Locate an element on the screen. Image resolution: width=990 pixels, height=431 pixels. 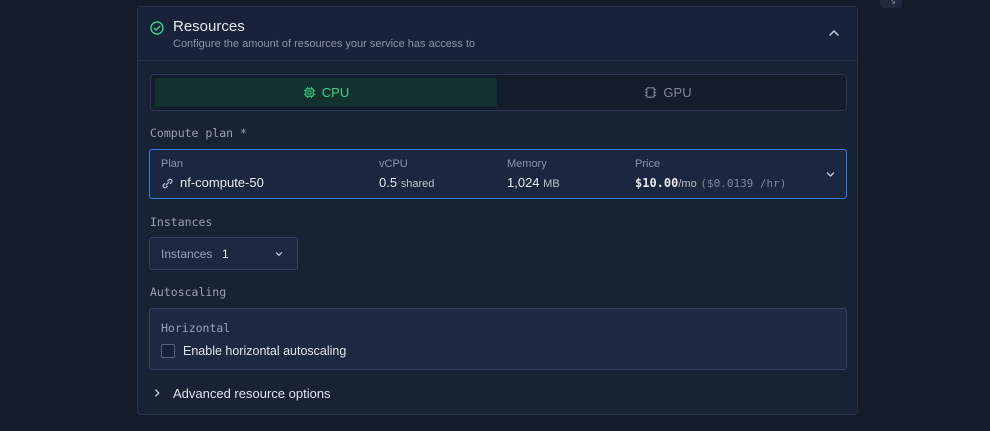
compute-type-tabs: CPU GPU is located at coordinates (498, 92).